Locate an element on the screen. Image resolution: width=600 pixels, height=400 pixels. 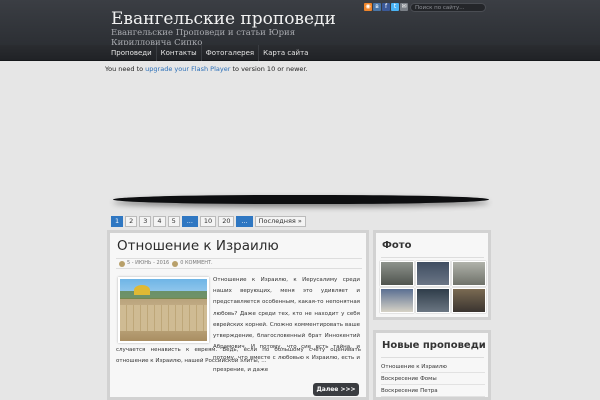
nav-item-gallery: Фотогалерея is located at coordinates (231, 53).